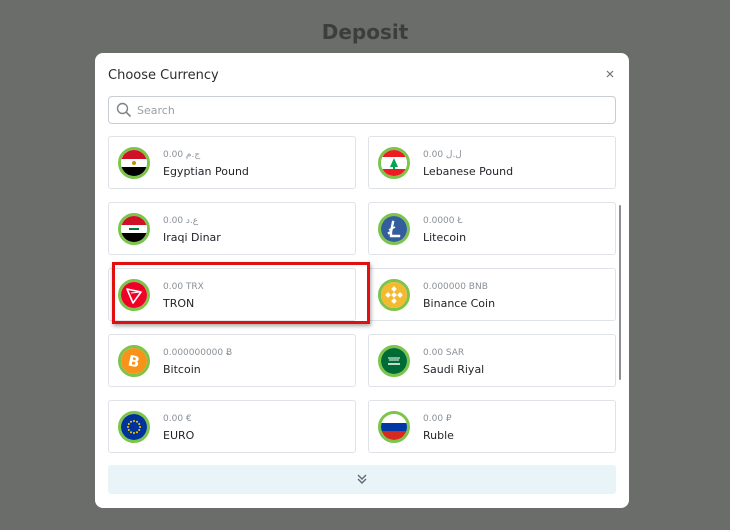 The height and width of the screenshot is (530, 730). What do you see at coordinates (442, 155) in the screenshot?
I see `currency-amount: 0.00 ل.ل` at bounding box center [442, 155].